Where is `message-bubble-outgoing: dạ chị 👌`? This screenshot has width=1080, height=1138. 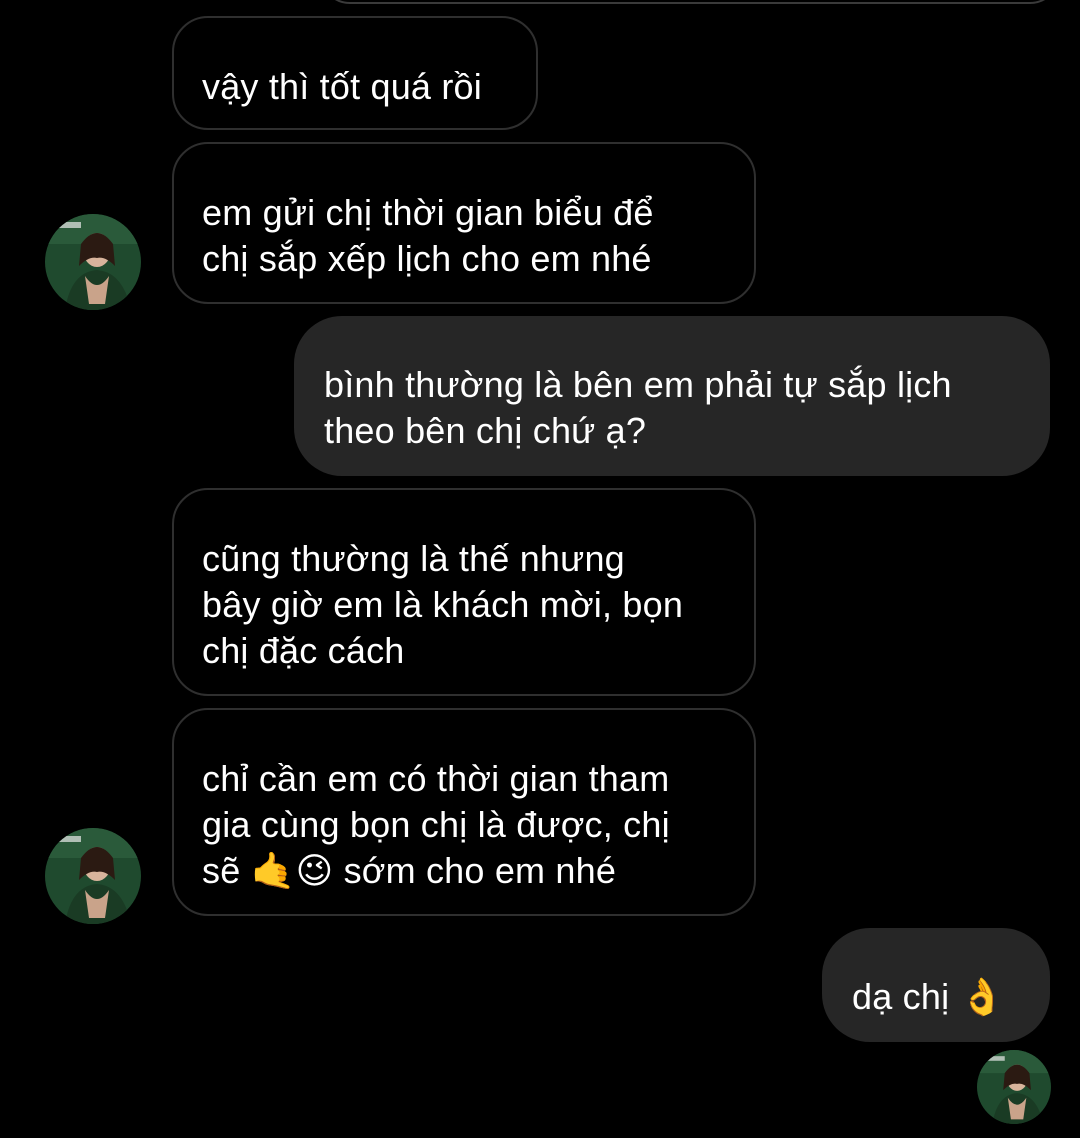 message-bubble-outgoing: dạ chị 👌 is located at coordinates (936, 985).